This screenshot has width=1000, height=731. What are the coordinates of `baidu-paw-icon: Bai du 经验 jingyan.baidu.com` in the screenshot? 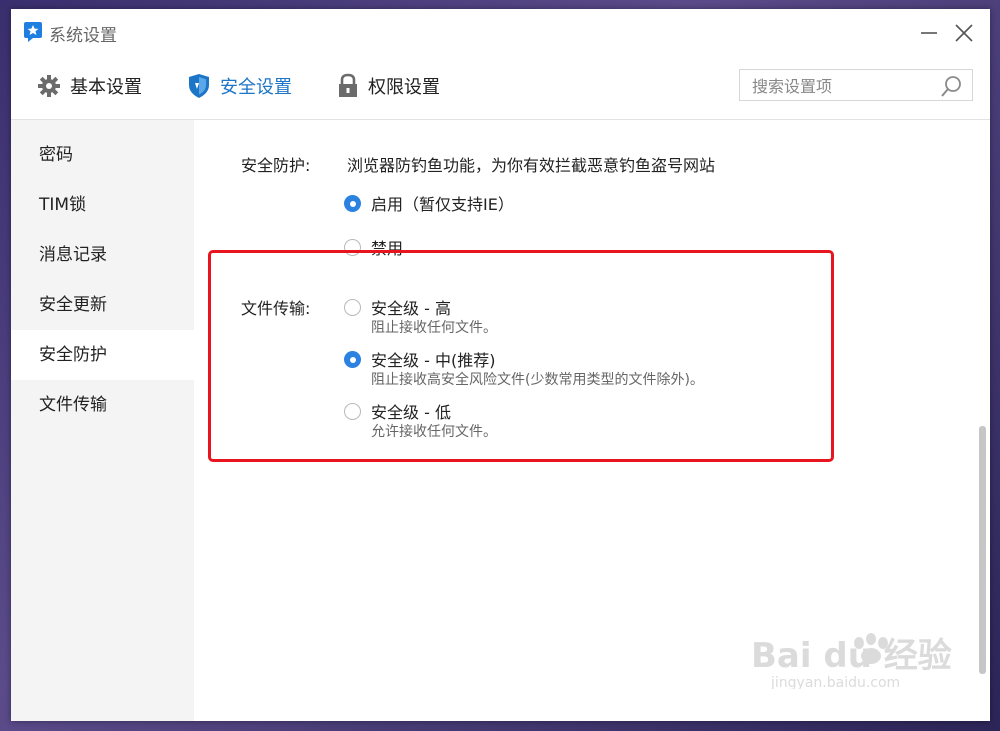 It's located at (851, 662).